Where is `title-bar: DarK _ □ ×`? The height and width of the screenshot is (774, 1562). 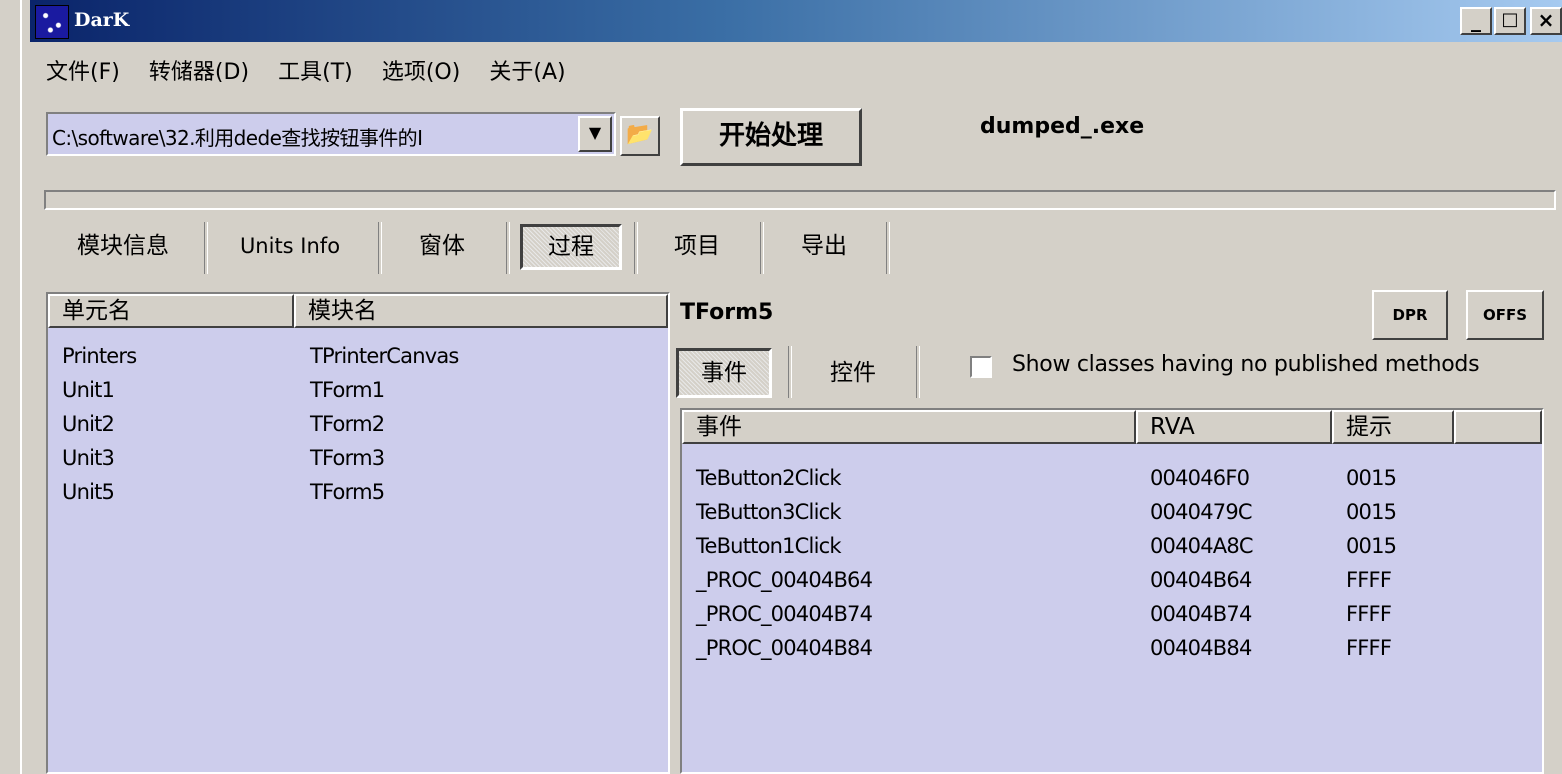
title-bar: DarK _ □ × is located at coordinates (796, 21).